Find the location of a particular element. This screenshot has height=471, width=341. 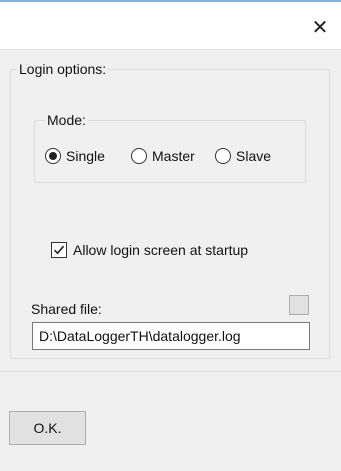

close-button: ✕ is located at coordinates (320, 28).